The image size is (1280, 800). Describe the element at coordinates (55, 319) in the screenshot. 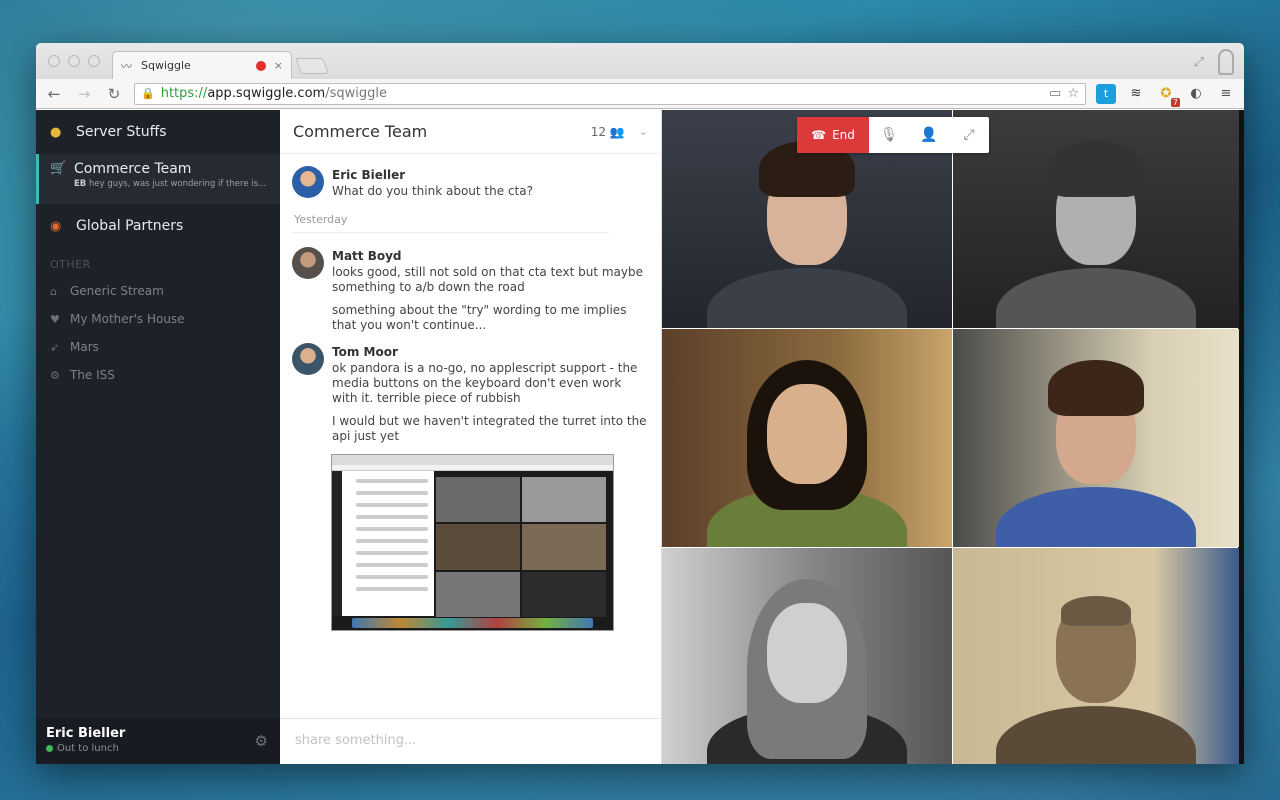

I see `heart-icon: ♥` at that location.